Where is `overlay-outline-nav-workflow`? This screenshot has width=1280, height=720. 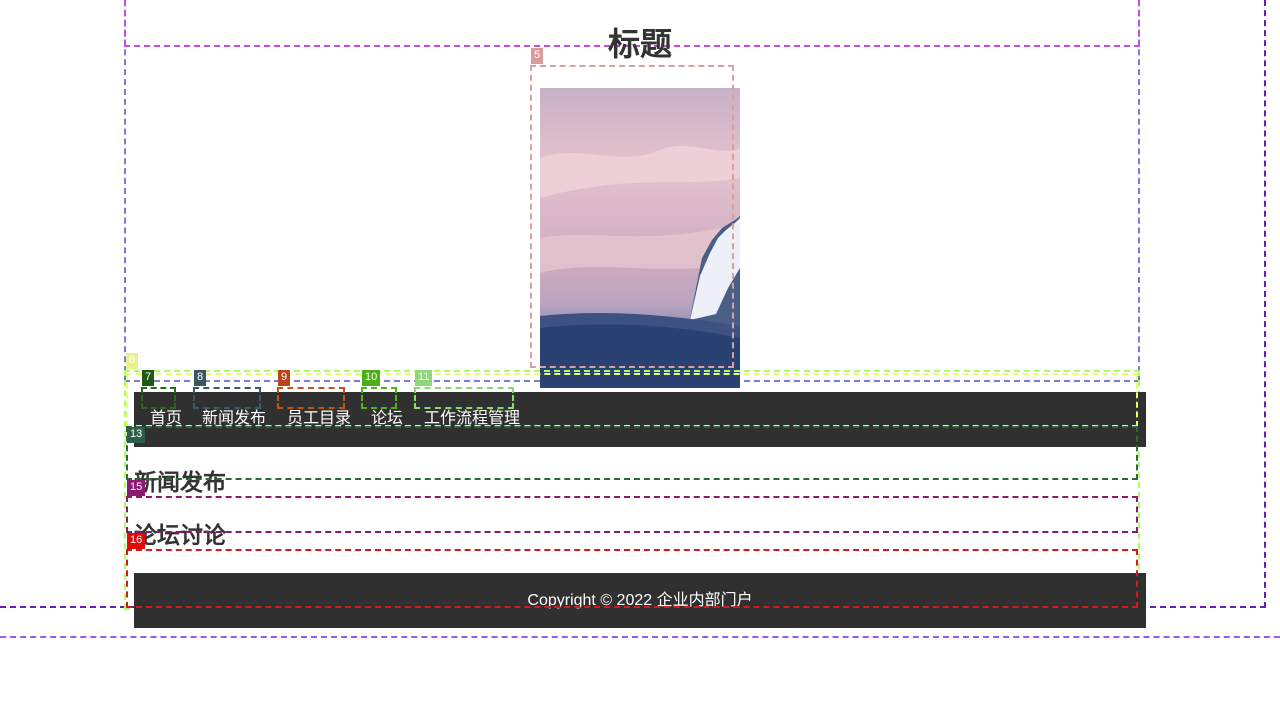 overlay-outline-nav-workflow is located at coordinates (464, 398).